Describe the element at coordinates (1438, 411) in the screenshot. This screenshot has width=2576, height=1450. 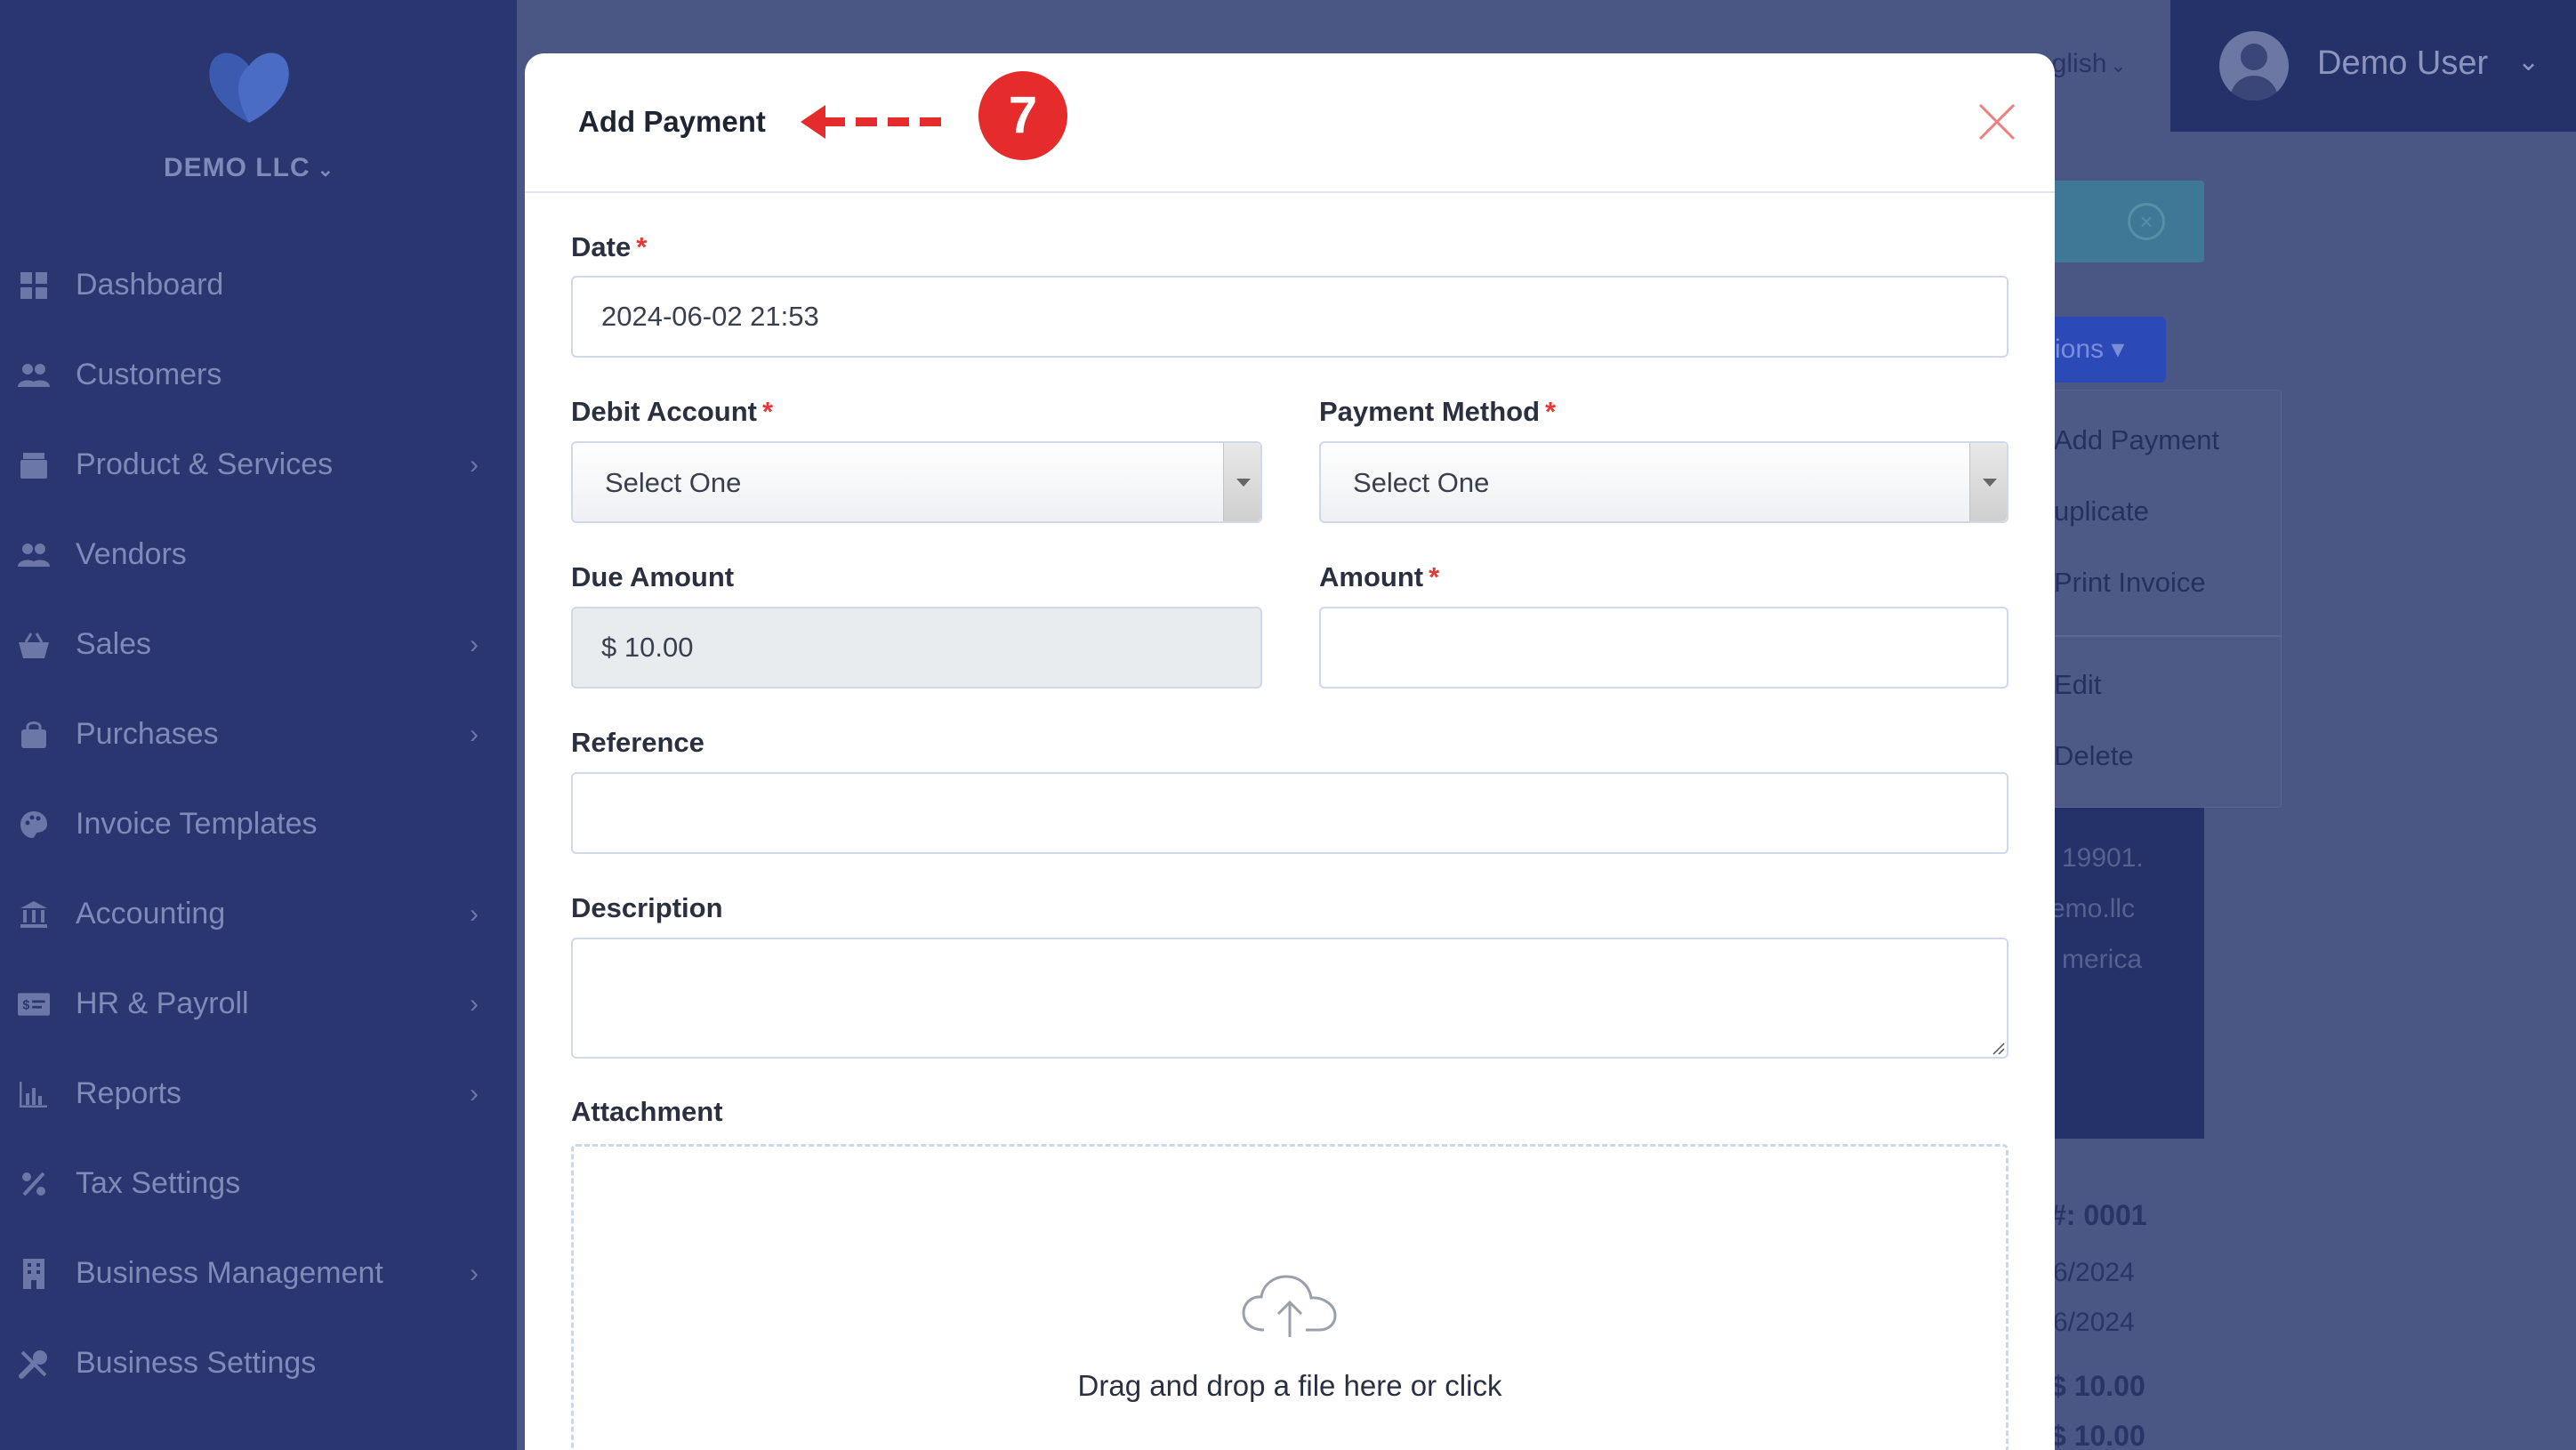
I see `payment-method-label: Payment Method *` at that location.